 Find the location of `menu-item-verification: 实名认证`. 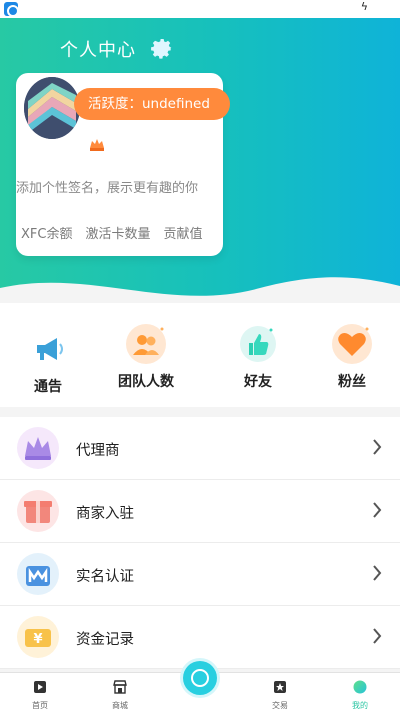

menu-item-verification: 实名认证 is located at coordinates (200, 574).